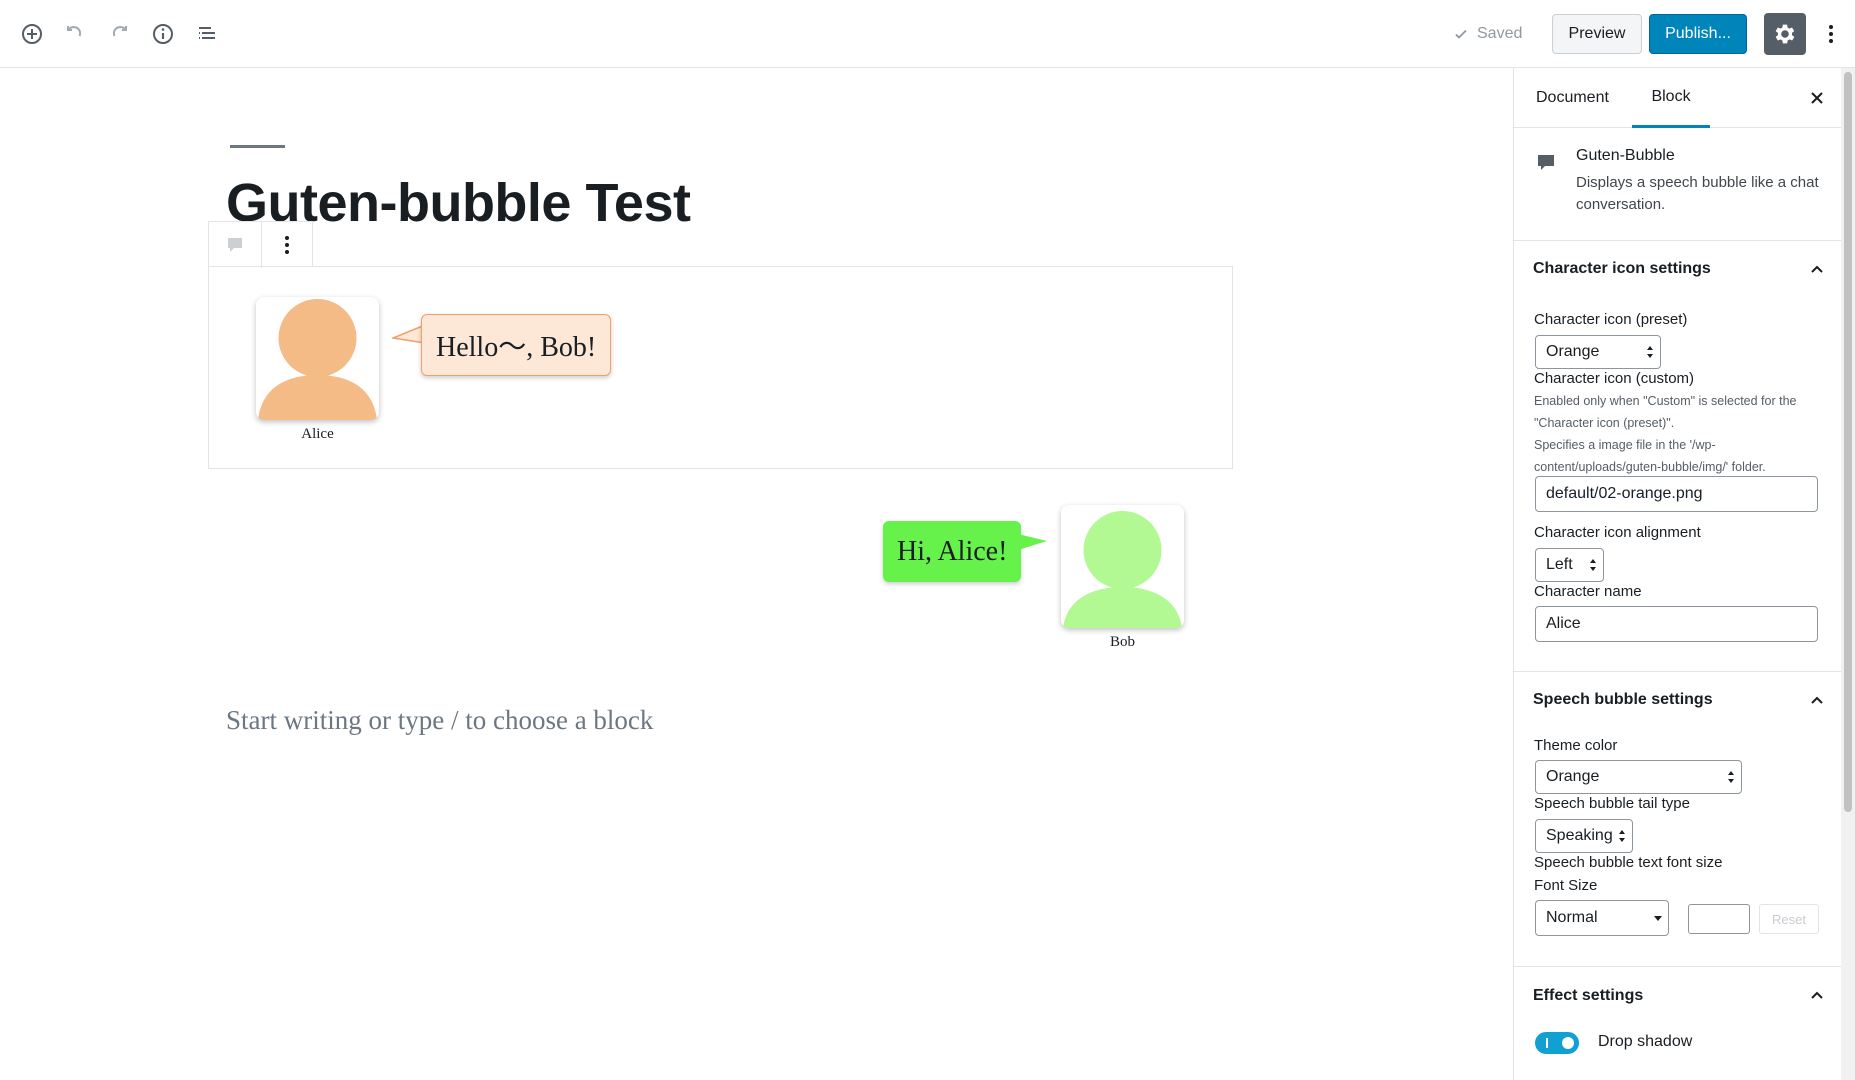 The height and width of the screenshot is (1080, 1855). What do you see at coordinates (1645, 1041) in the screenshot?
I see `drop-shadow-label: Drop shadow` at bounding box center [1645, 1041].